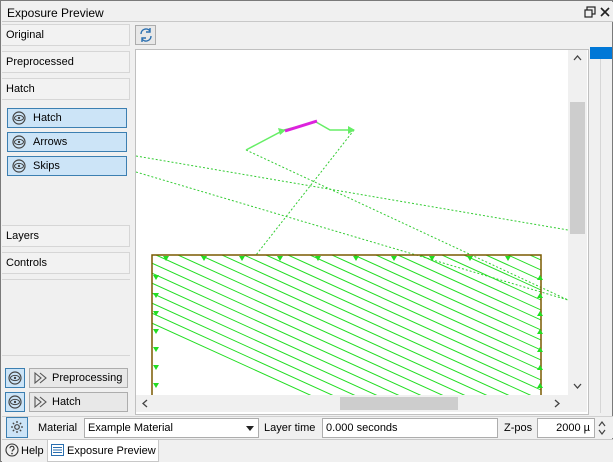  Describe the element at coordinates (66, 89) in the screenshot. I see `section-hatch: Hatch` at that location.